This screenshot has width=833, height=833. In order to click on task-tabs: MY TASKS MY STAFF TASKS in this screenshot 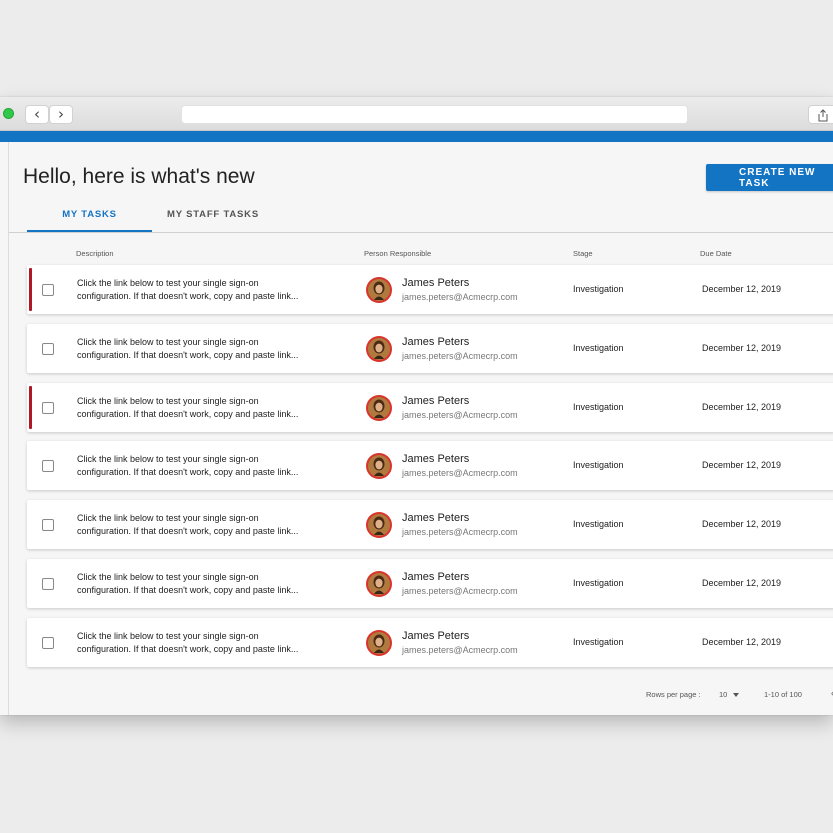, I will do `click(157, 217)`.